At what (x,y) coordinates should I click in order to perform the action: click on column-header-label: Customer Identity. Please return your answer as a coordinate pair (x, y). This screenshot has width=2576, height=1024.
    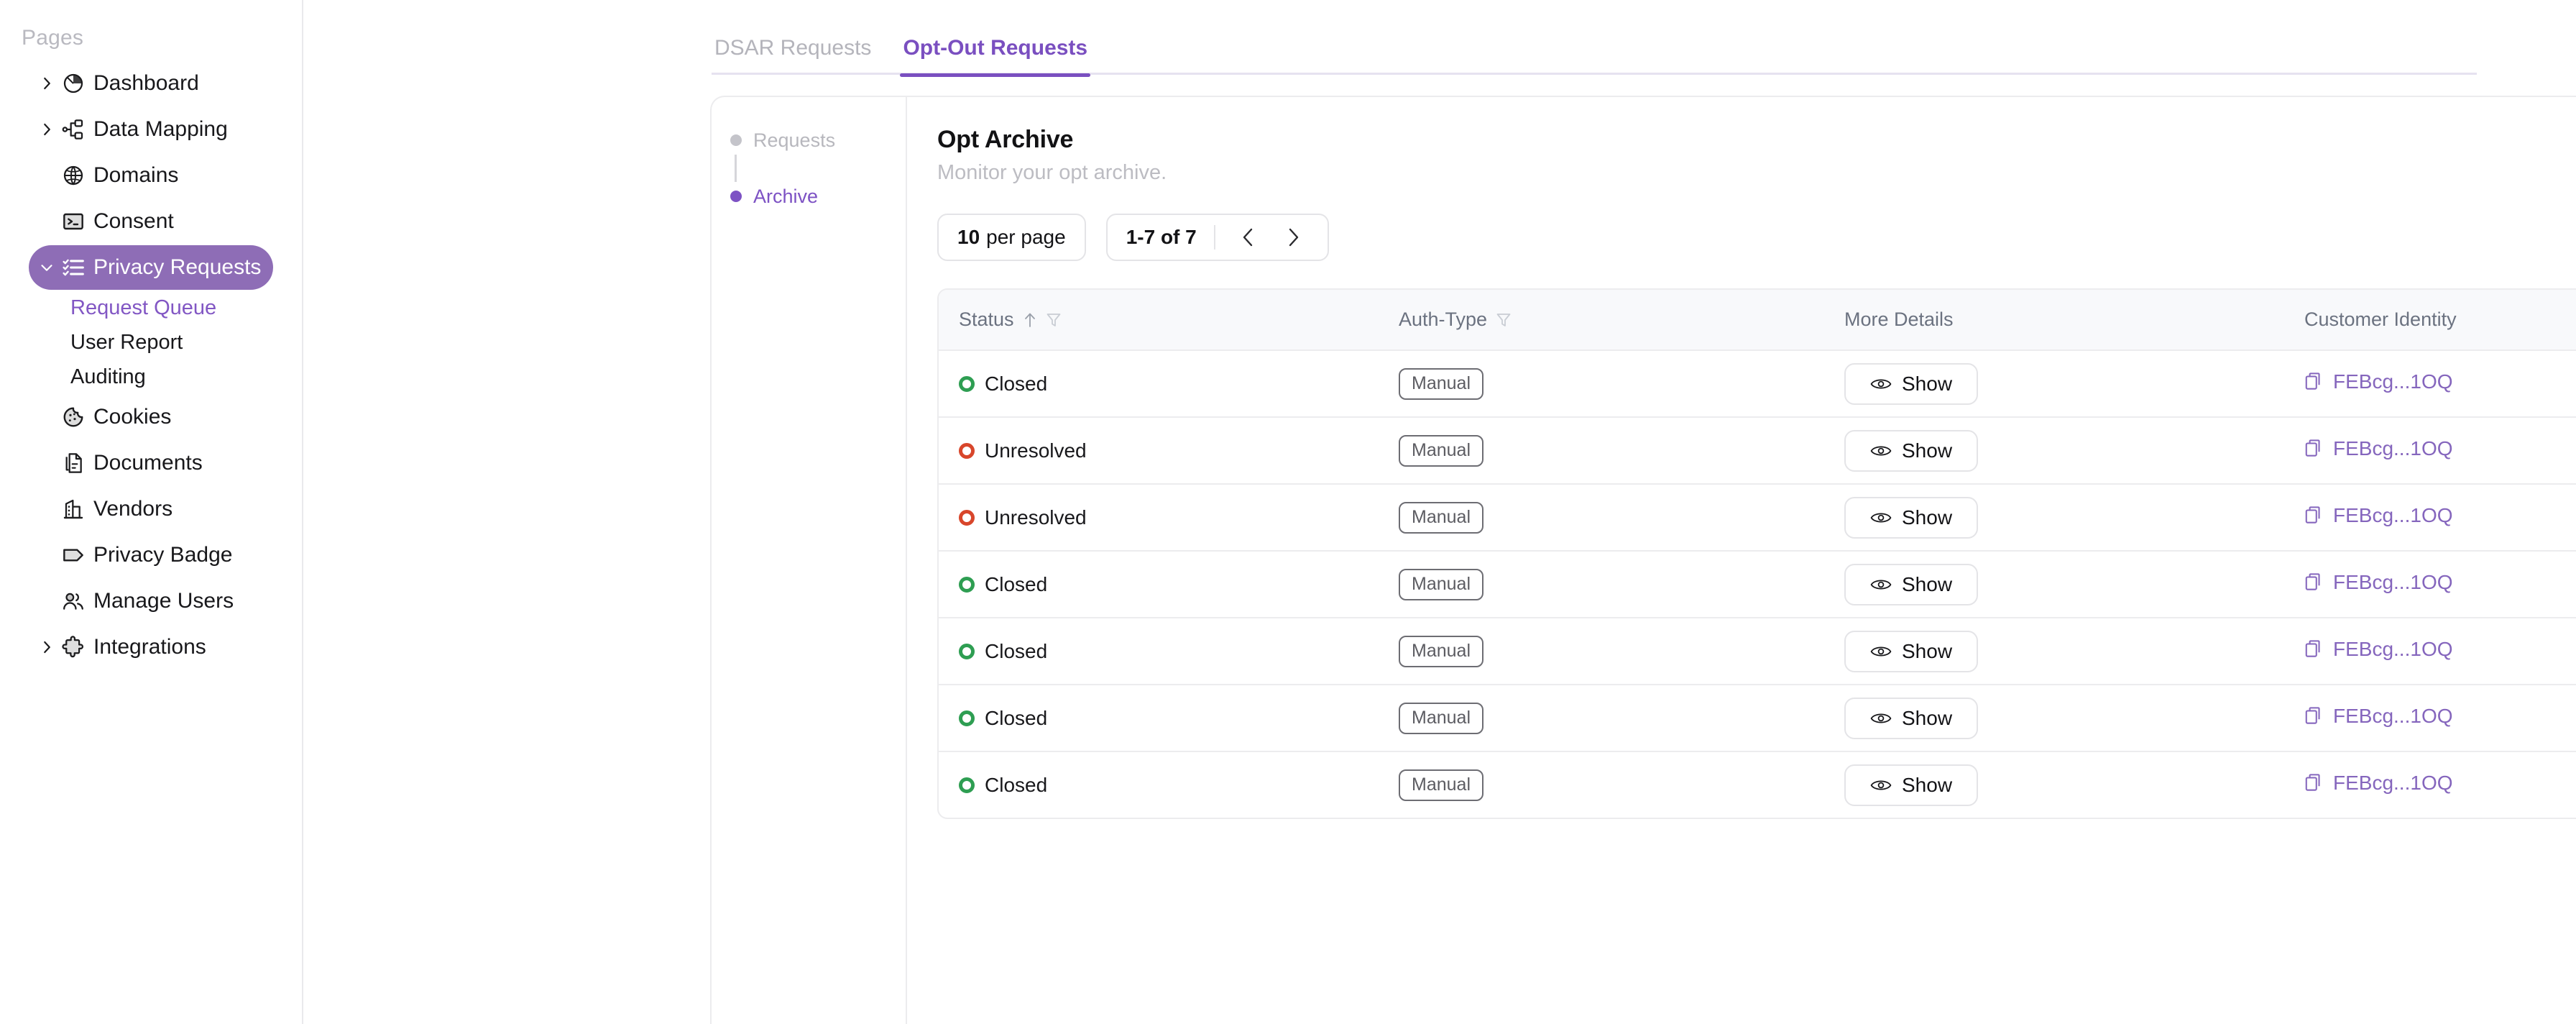
    Looking at the image, I should click on (2380, 319).